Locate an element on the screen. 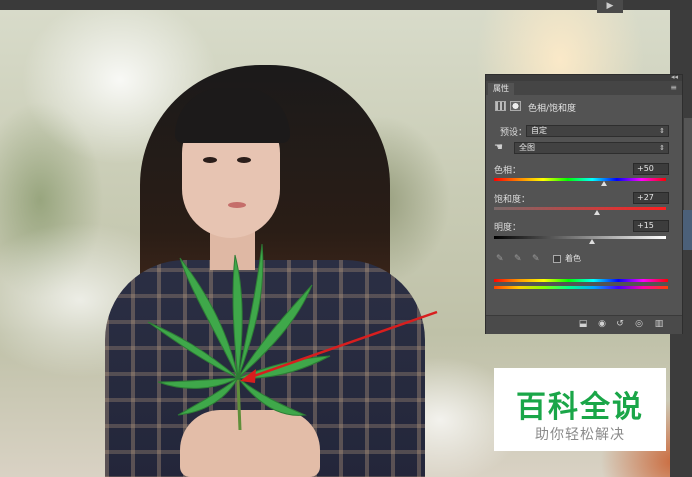 This screenshot has width=692, height=477. collapse-icon: ◂◂ is located at coordinates (674, 77).